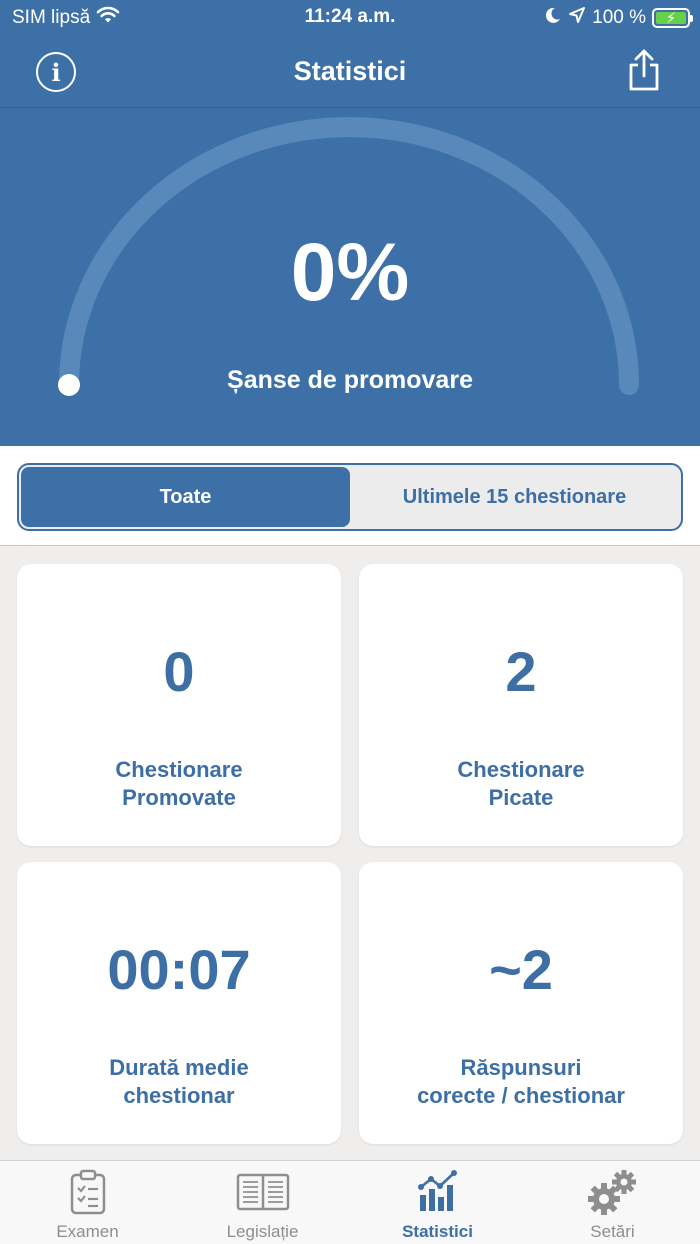 This screenshot has height=1244, width=700. I want to click on tab-legislatie: Legislație, so click(262, 1202).